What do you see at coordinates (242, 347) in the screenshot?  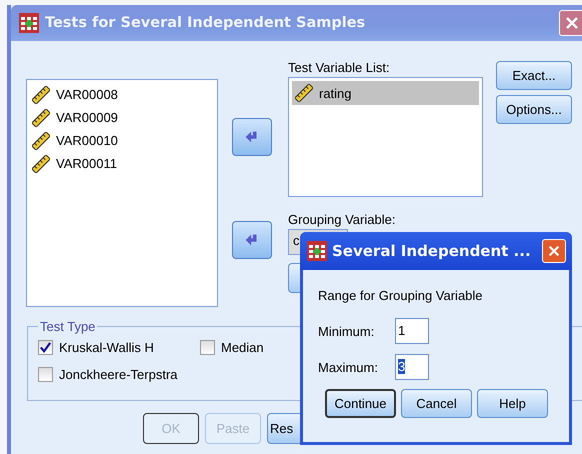 I see `checkbox-label: Median` at bounding box center [242, 347].